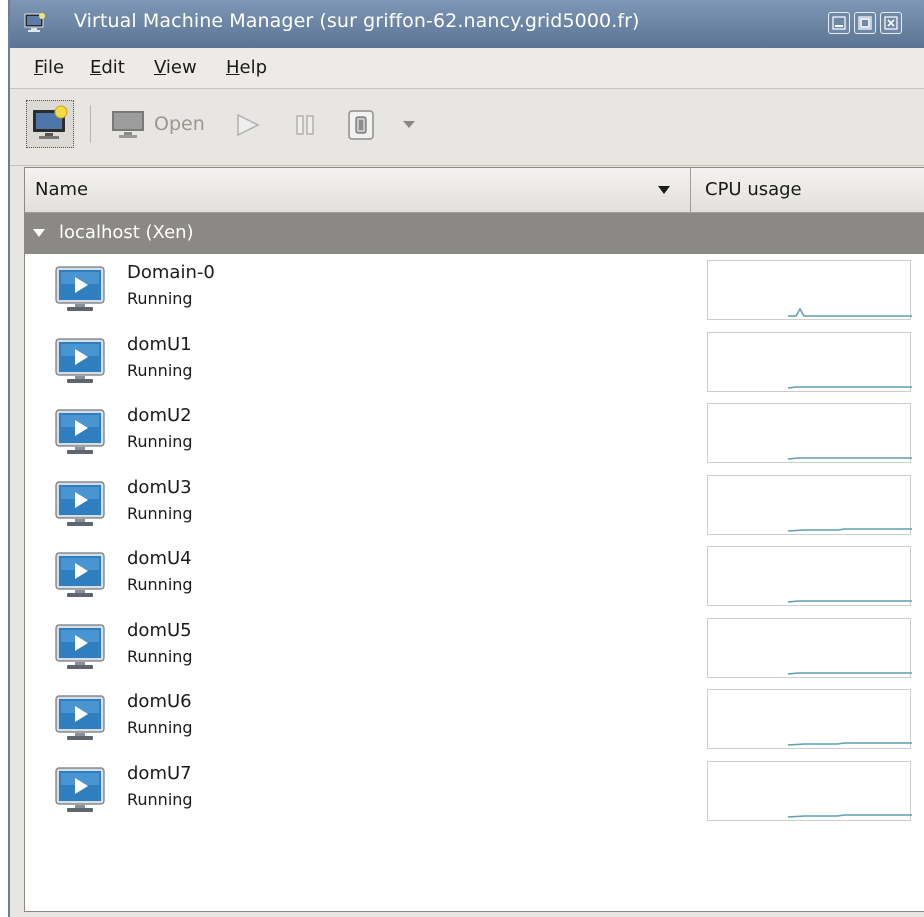 The image size is (924, 917). What do you see at coordinates (753, 189) in the screenshot?
I see `column-cpu-label: CPU usage` at bounding box center [753, 189].